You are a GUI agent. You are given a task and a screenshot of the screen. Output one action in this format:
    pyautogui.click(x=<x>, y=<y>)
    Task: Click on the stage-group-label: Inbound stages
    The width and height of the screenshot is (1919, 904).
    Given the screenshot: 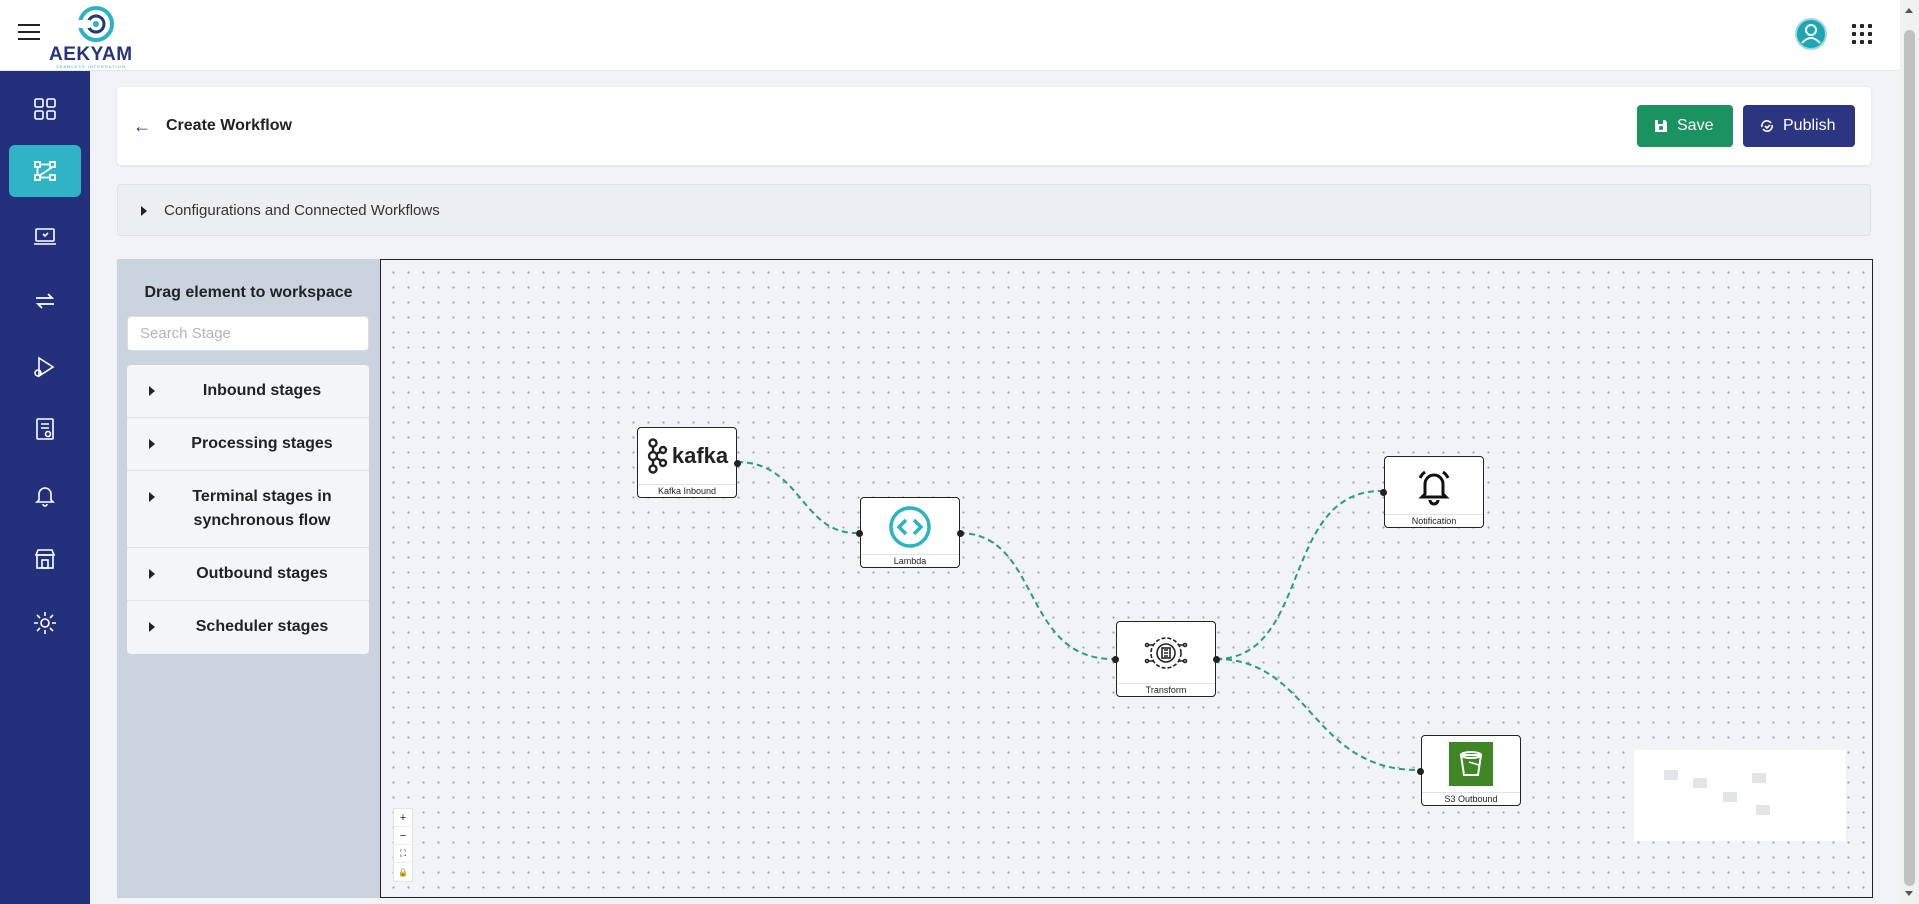 What is the action you would take?
    pyautogui.click(x=262, y=390)
    